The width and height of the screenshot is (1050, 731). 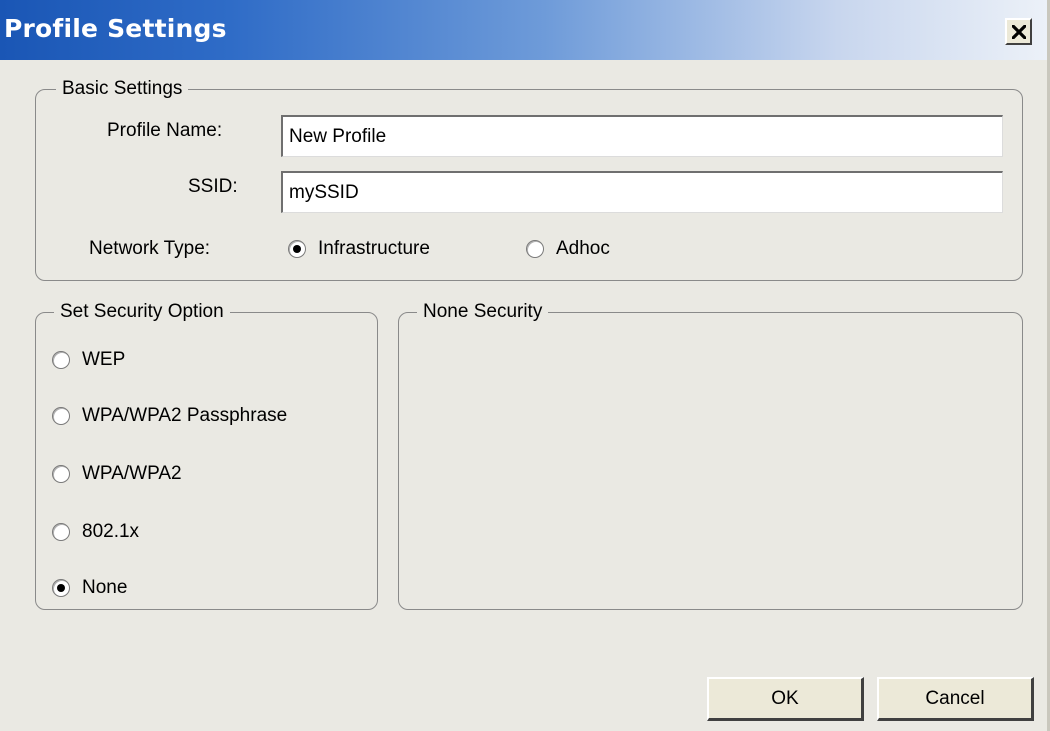 I want to click on ssid-label: SSID:, so click(x=213, y=186).